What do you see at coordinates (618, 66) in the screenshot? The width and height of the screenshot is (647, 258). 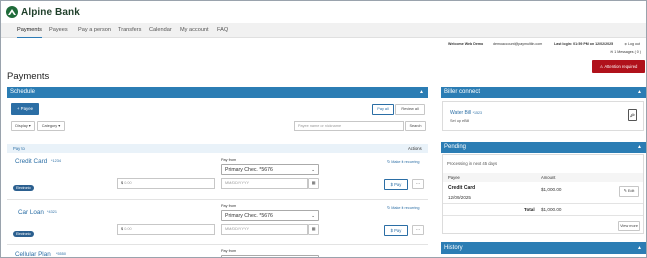 I see `attention-required-button: ⚠ Attention required` at bounding box center [618, 66].